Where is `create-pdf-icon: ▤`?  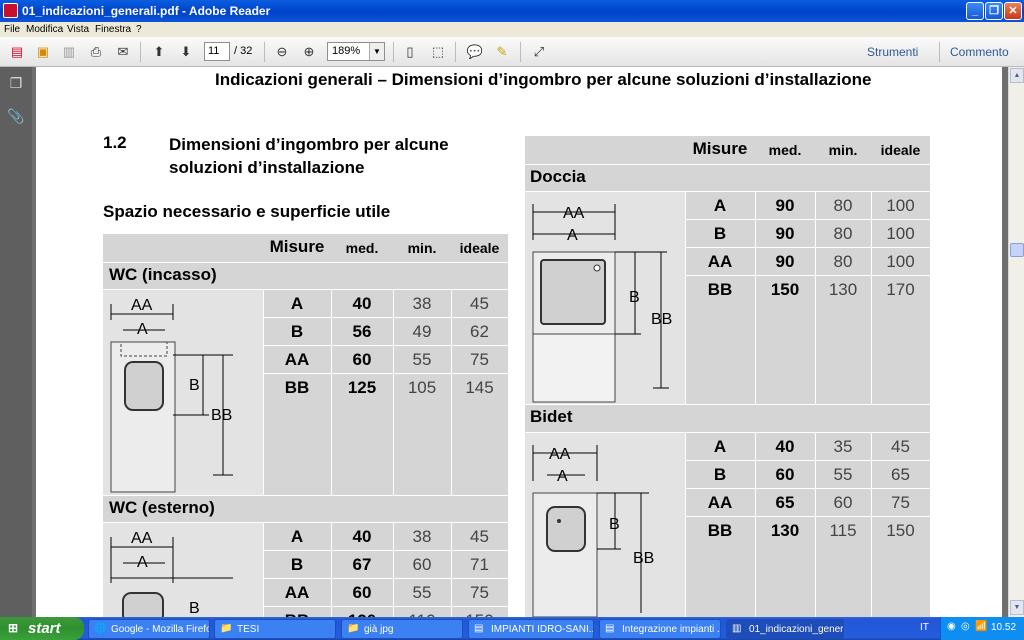 create-pdf-icon: ▤ is located at coordinates (17, 52).